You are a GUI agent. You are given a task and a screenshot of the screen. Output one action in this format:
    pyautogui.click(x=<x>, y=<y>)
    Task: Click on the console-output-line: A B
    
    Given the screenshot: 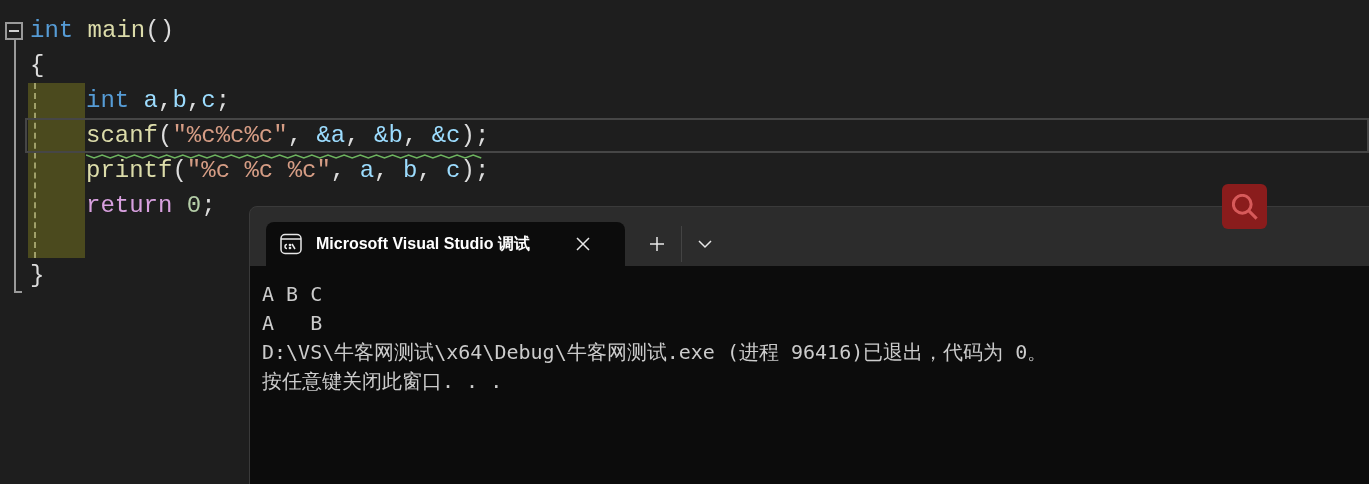 What is the action you would take?
    pyautogui.click(x=293, y=323)
    